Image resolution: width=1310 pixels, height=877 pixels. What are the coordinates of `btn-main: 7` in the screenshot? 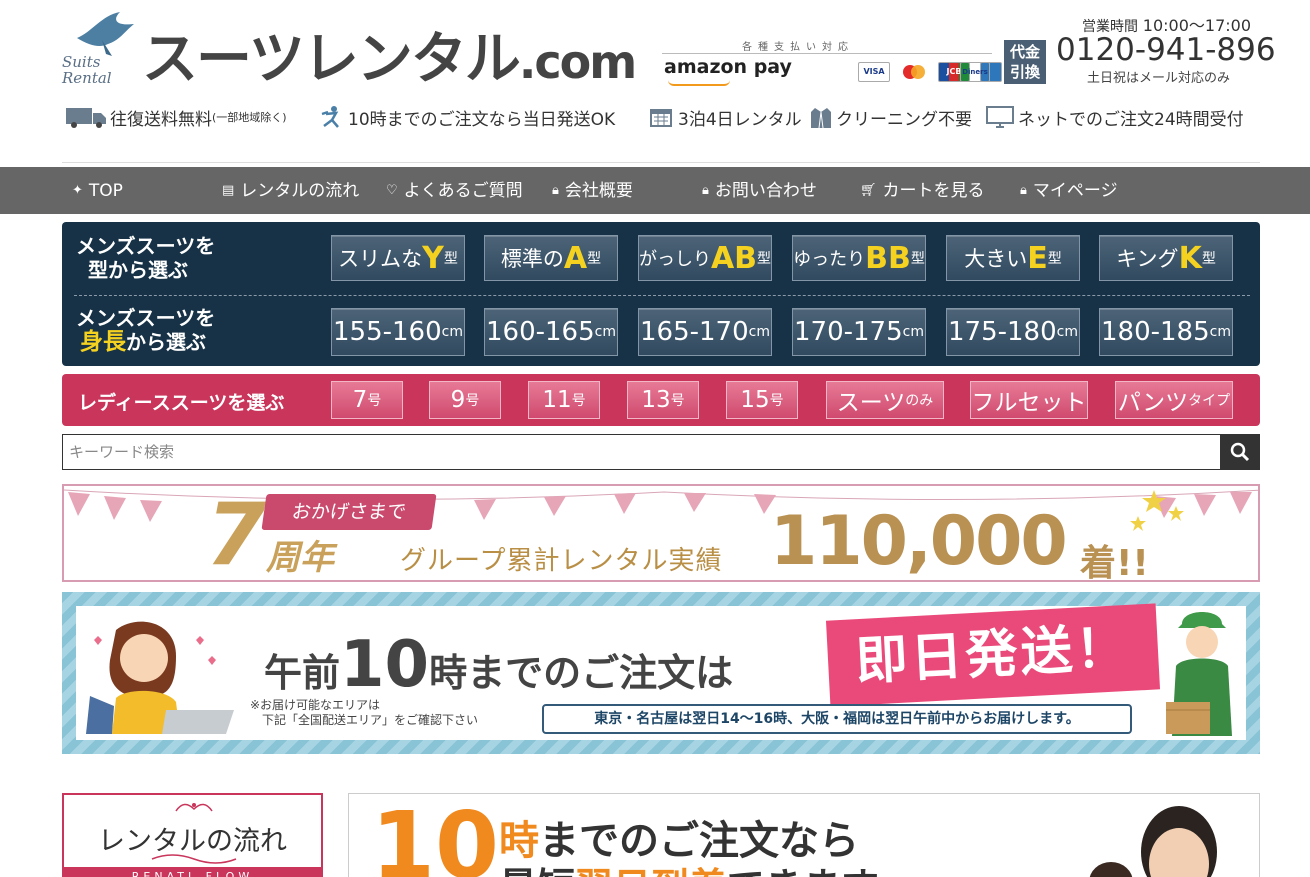 It's located at (360, 400).